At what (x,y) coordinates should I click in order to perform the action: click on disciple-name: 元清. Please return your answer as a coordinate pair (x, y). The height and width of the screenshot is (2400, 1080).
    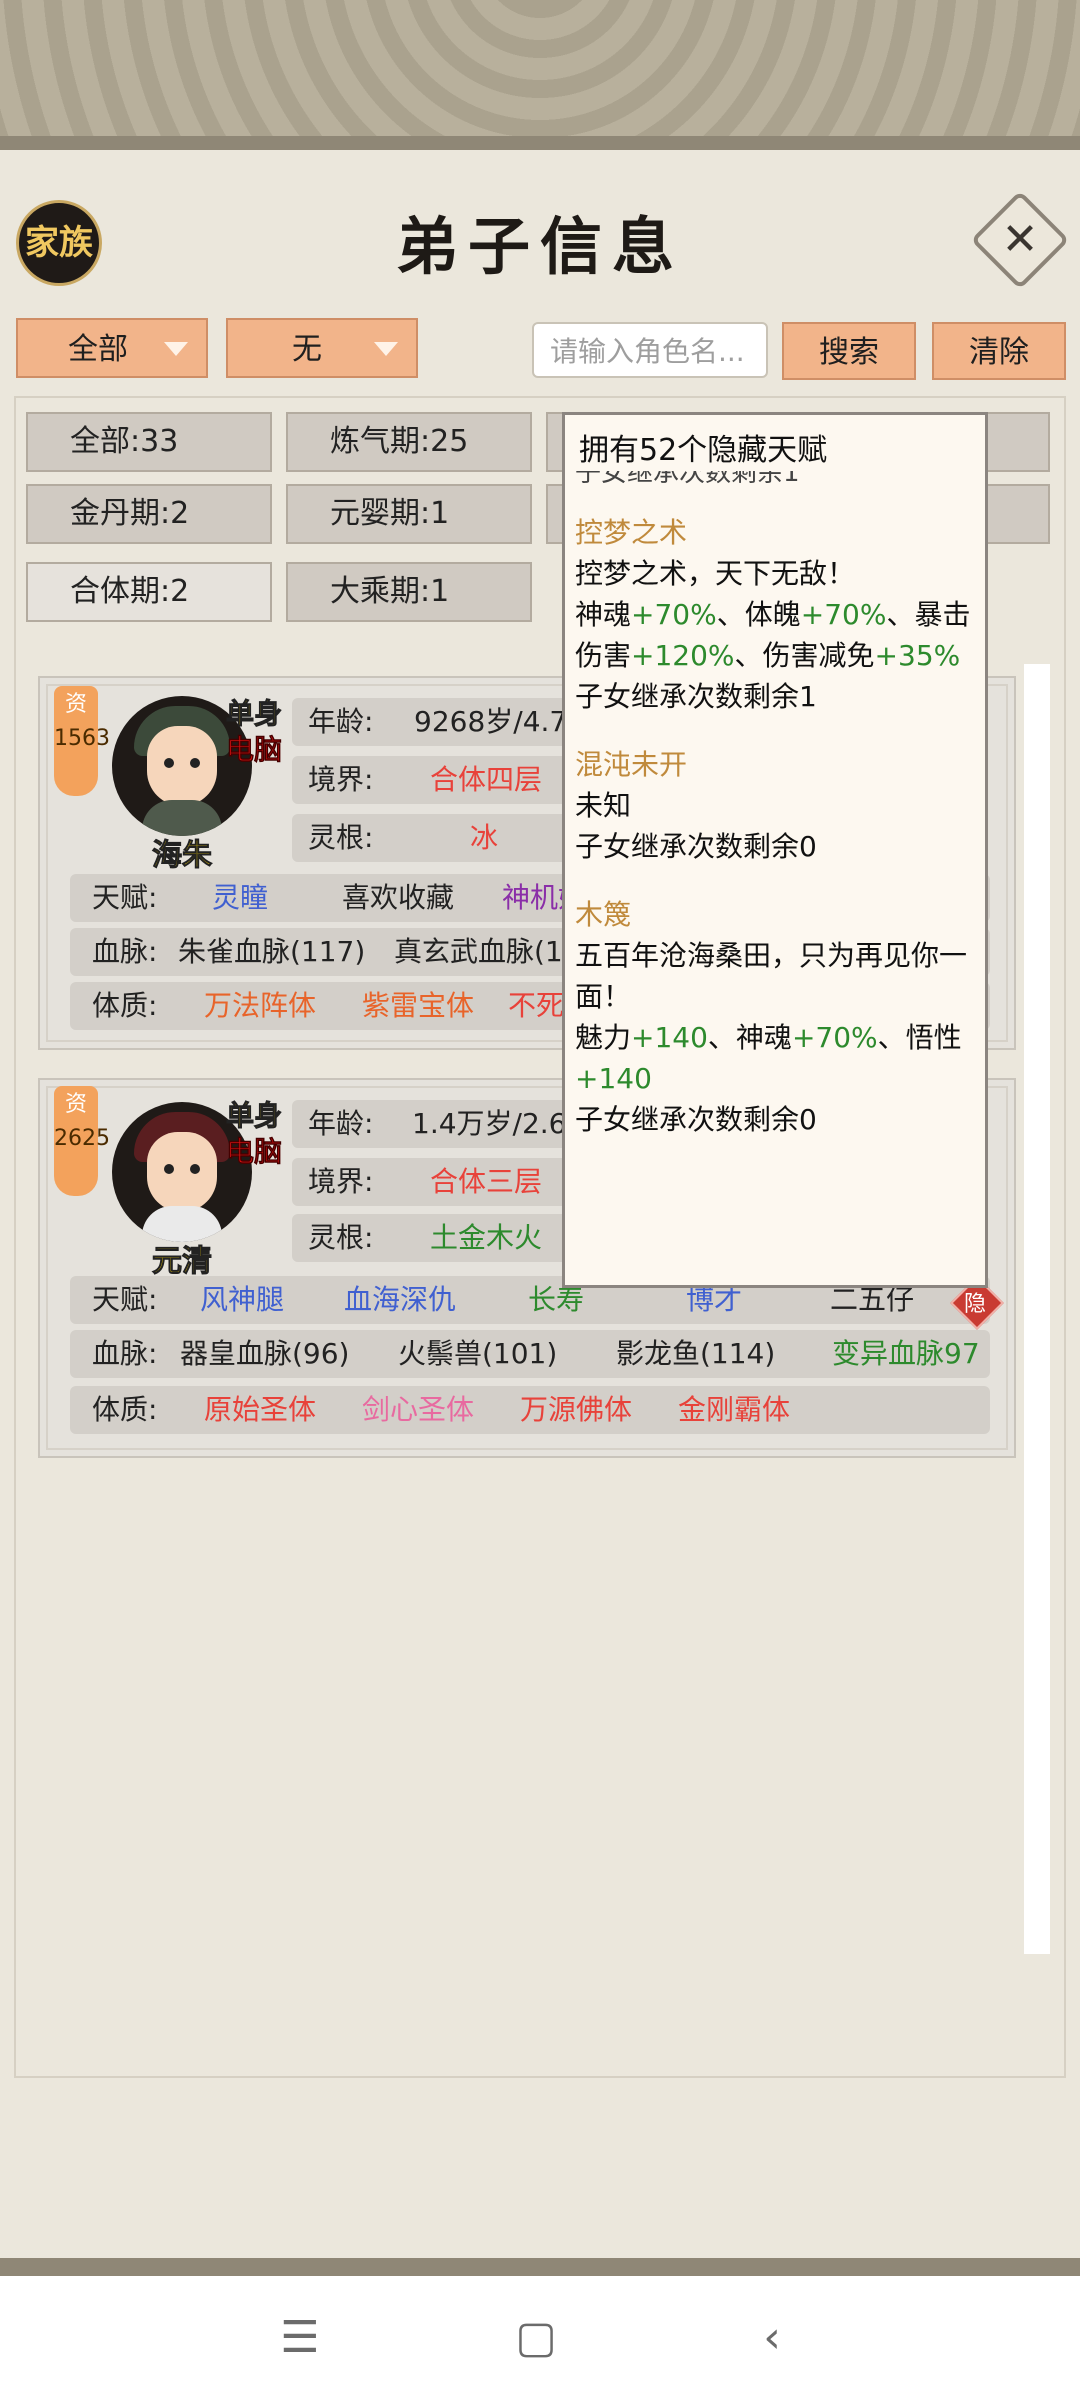
    Looking at the image, I should click on (182, 1262).